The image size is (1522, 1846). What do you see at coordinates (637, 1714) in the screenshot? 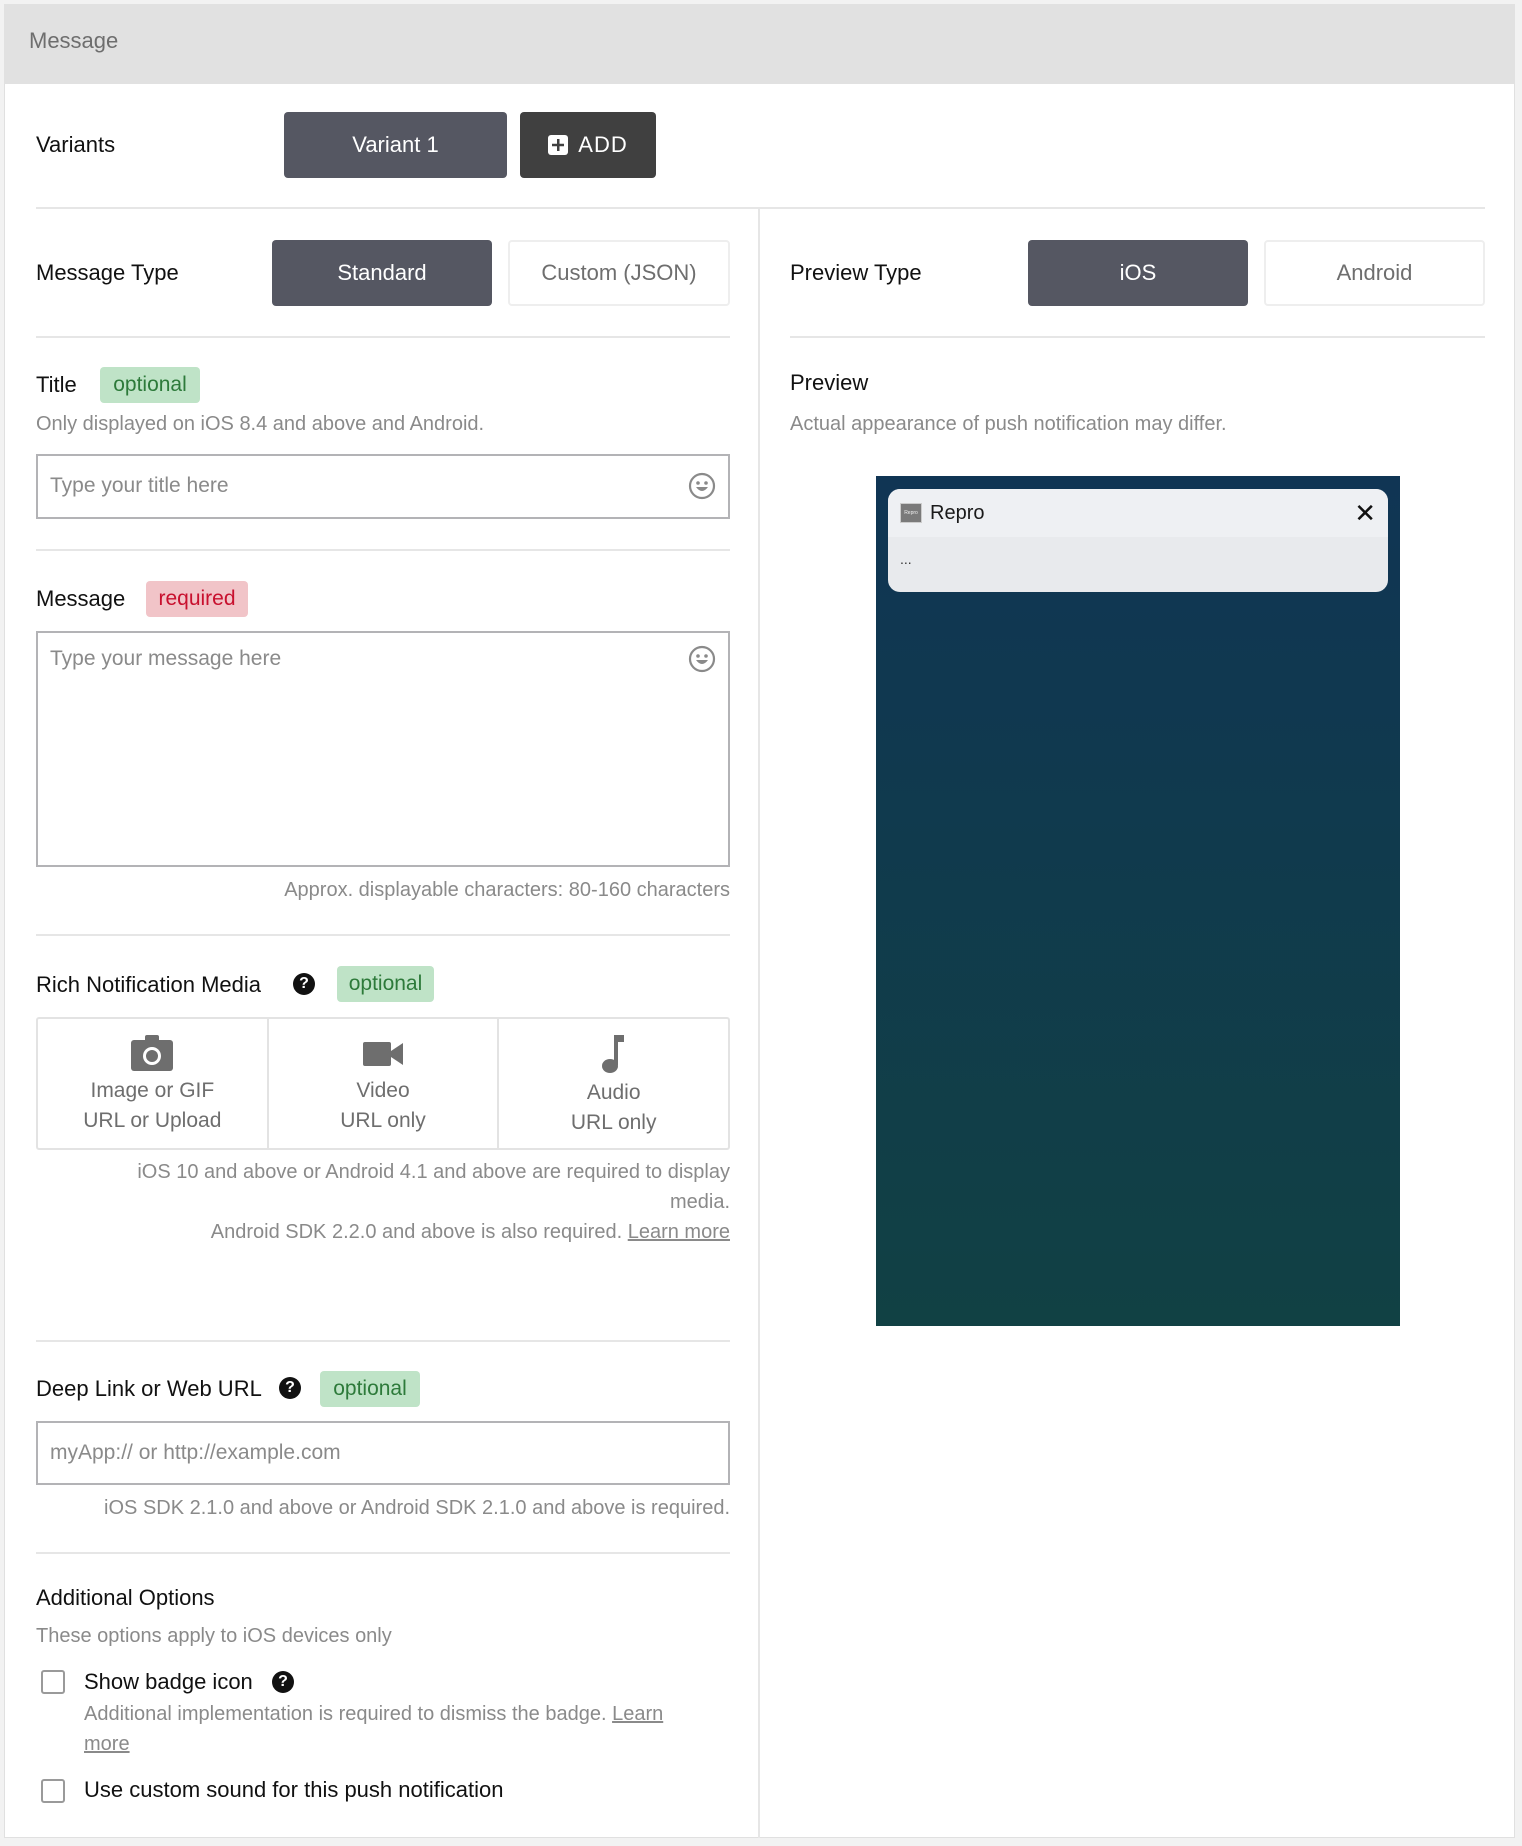
I see `learn-more-link: Learn` at bounding box center [637, 1714].